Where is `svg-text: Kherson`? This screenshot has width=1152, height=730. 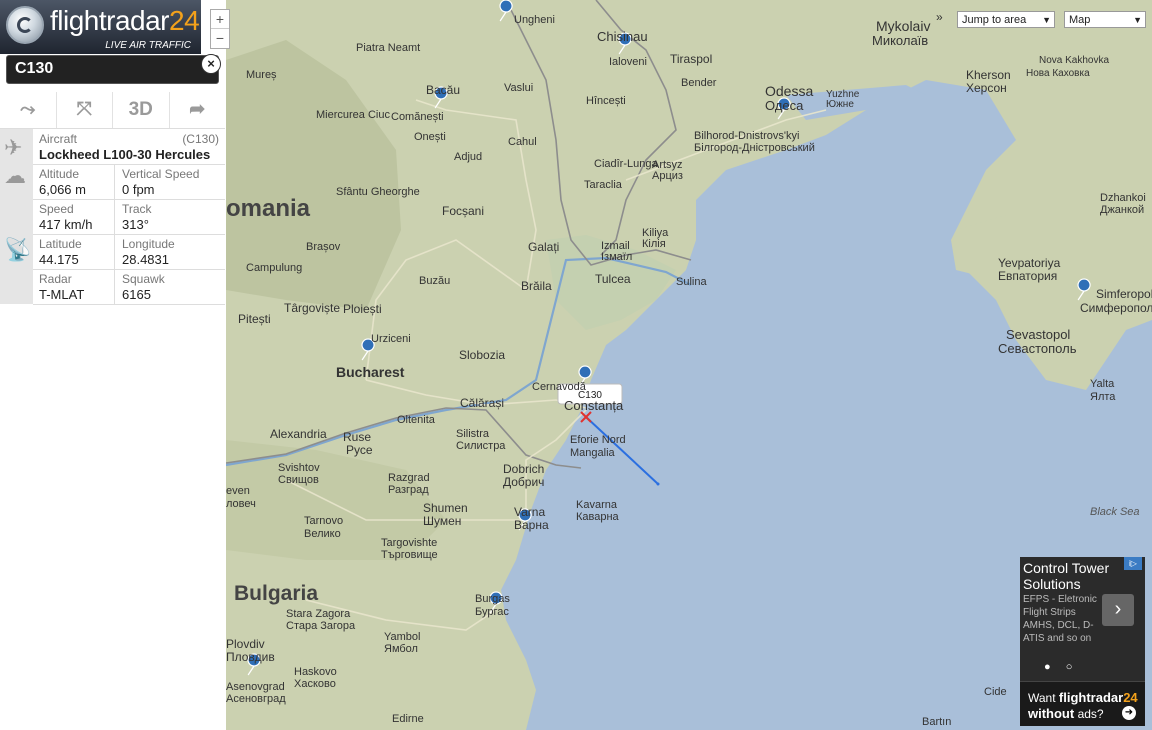 svg-text: Kherson is located at coordinates (988, 75).